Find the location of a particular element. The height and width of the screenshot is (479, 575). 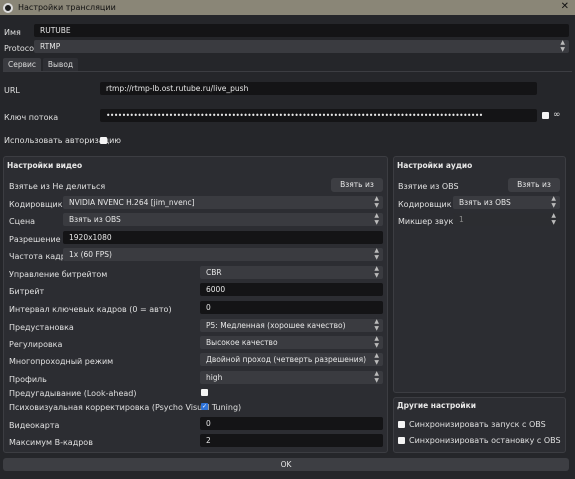

sync-stop-label: Синхронизировать остановку с OBS is located at coordinates (485, 440).